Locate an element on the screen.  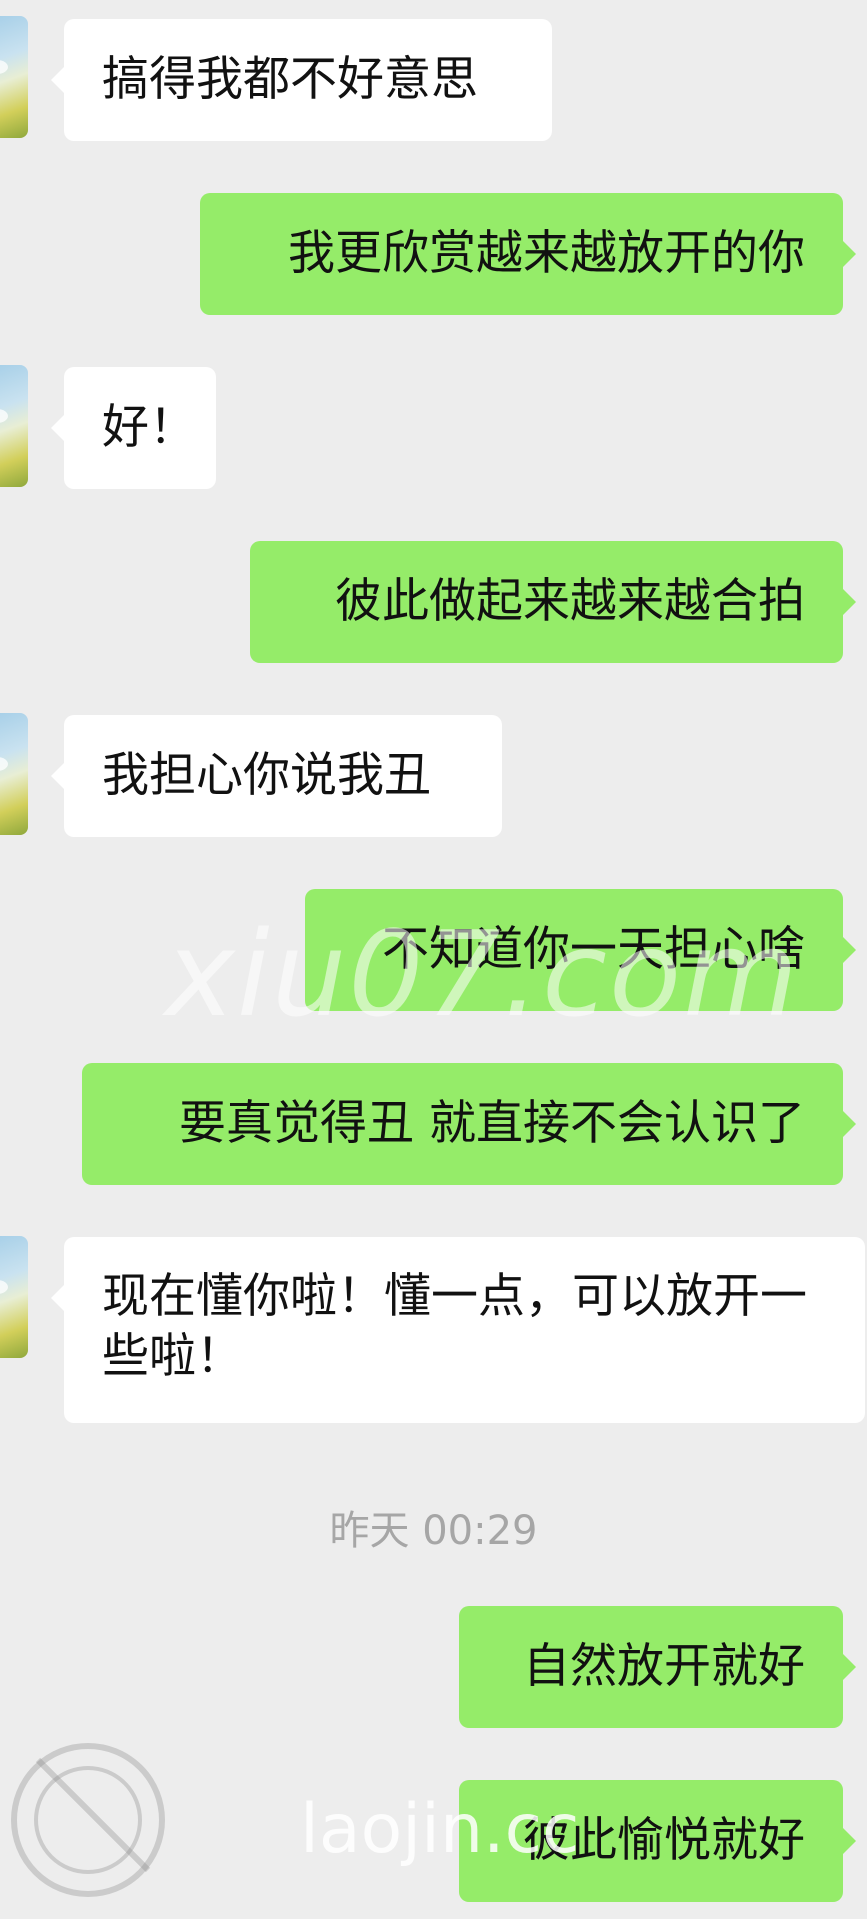
message-text: 我担心你说我丑 is located at coordinates (266, 775).